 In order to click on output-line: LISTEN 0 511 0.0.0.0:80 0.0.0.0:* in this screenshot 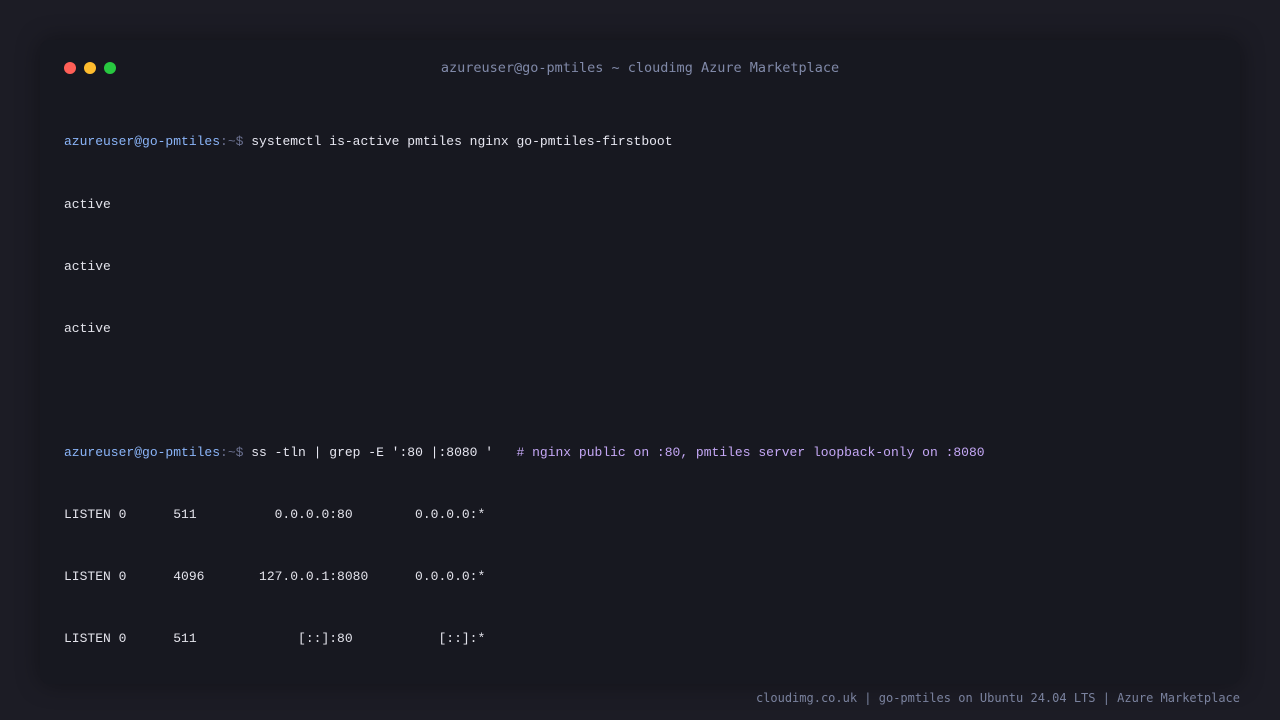, I will do `click(275, 514)`.